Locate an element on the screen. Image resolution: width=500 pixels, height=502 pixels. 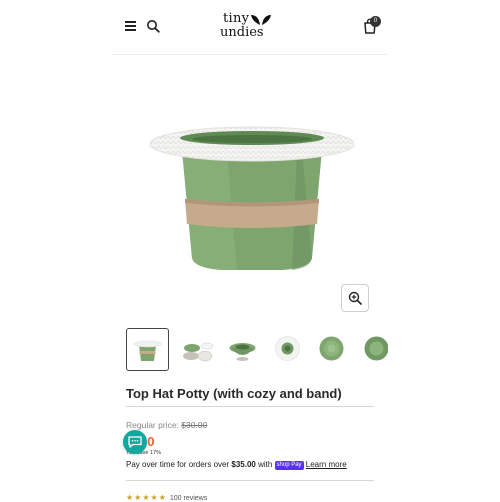
chat-button is located at coordinates (135, 442).